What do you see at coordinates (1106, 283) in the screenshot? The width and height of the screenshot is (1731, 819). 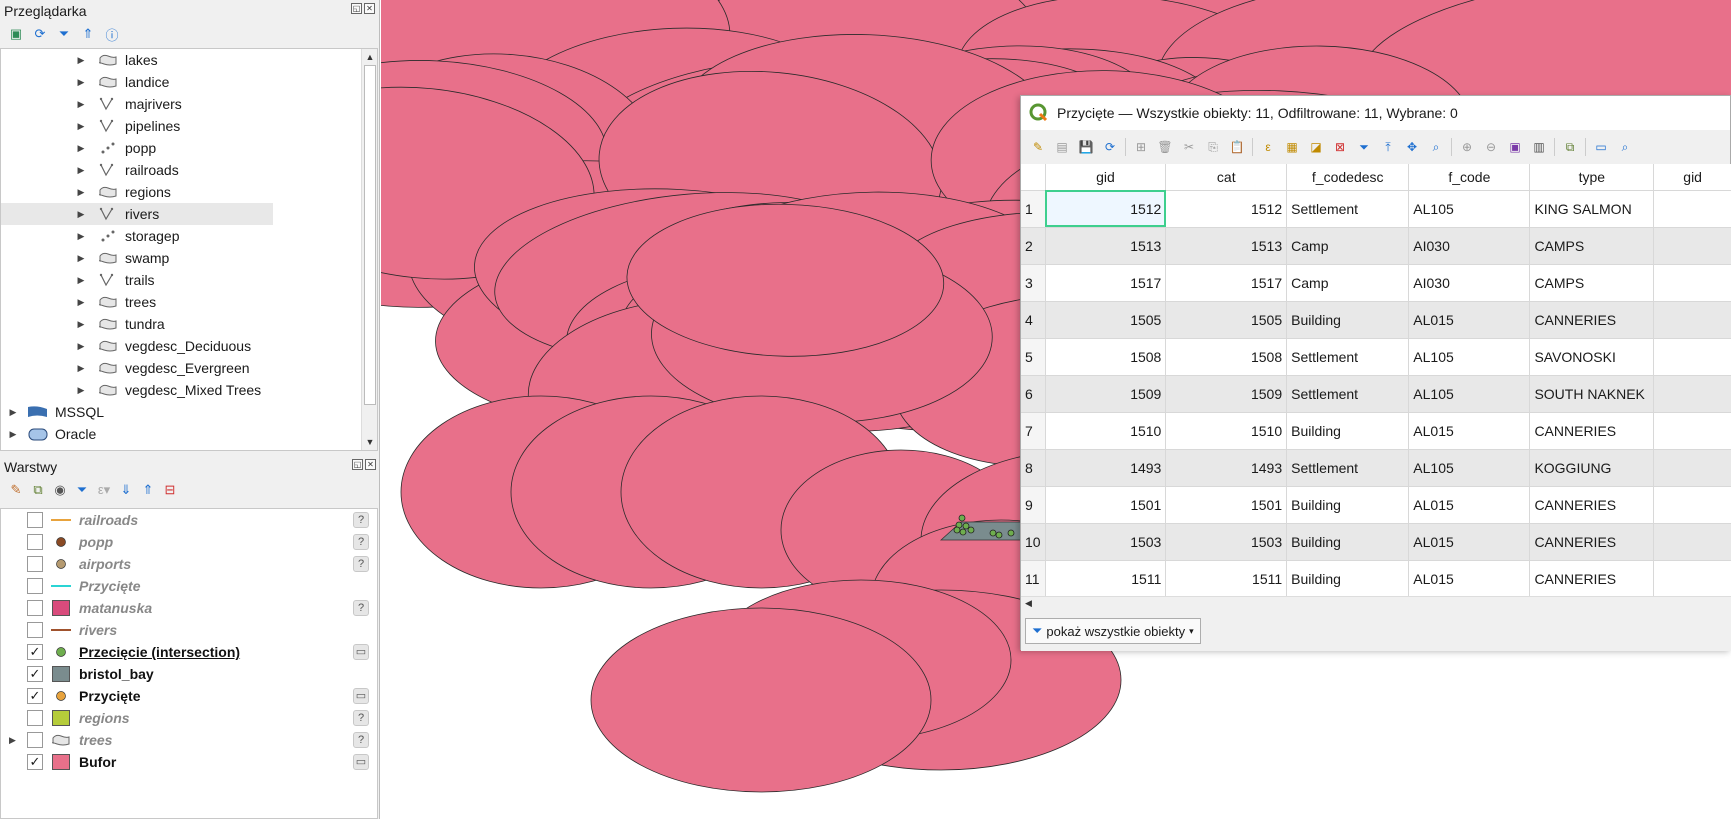 I see `cell-gid: 1517` at bounding box center [1106, 283].